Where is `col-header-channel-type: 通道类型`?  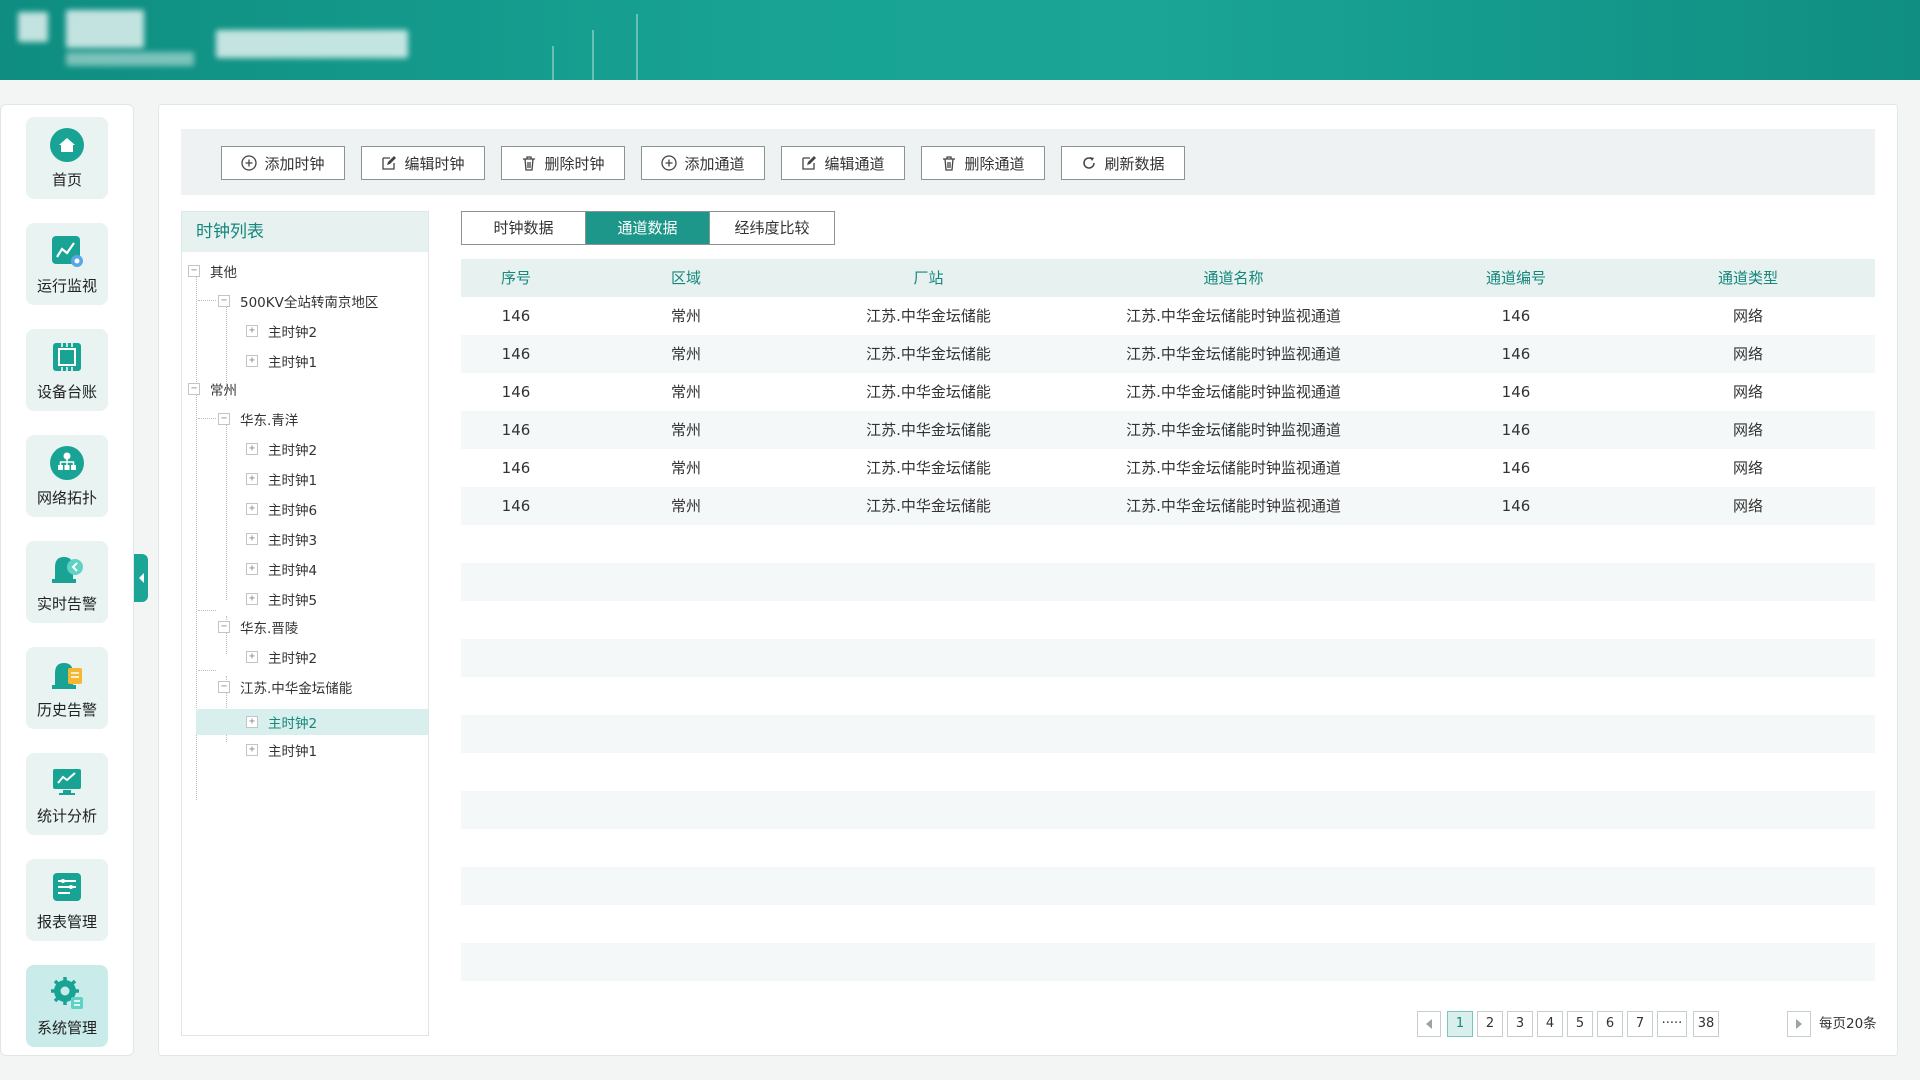
col-header-channel-type: 通道类型 is located at coordinates (1748, 278).